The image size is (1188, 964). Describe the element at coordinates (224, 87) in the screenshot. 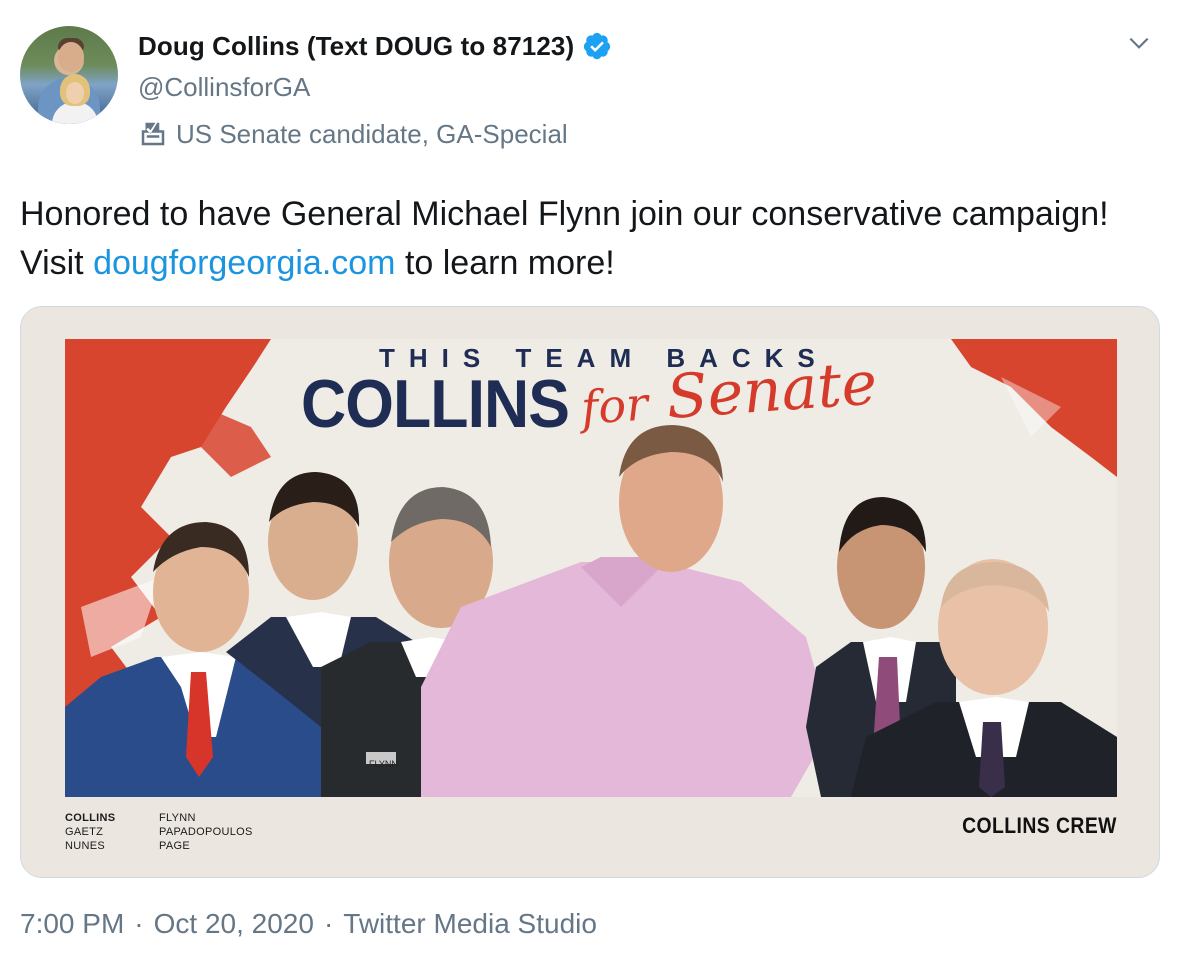

I see `author-handle: @CollinsforGA` at that location.